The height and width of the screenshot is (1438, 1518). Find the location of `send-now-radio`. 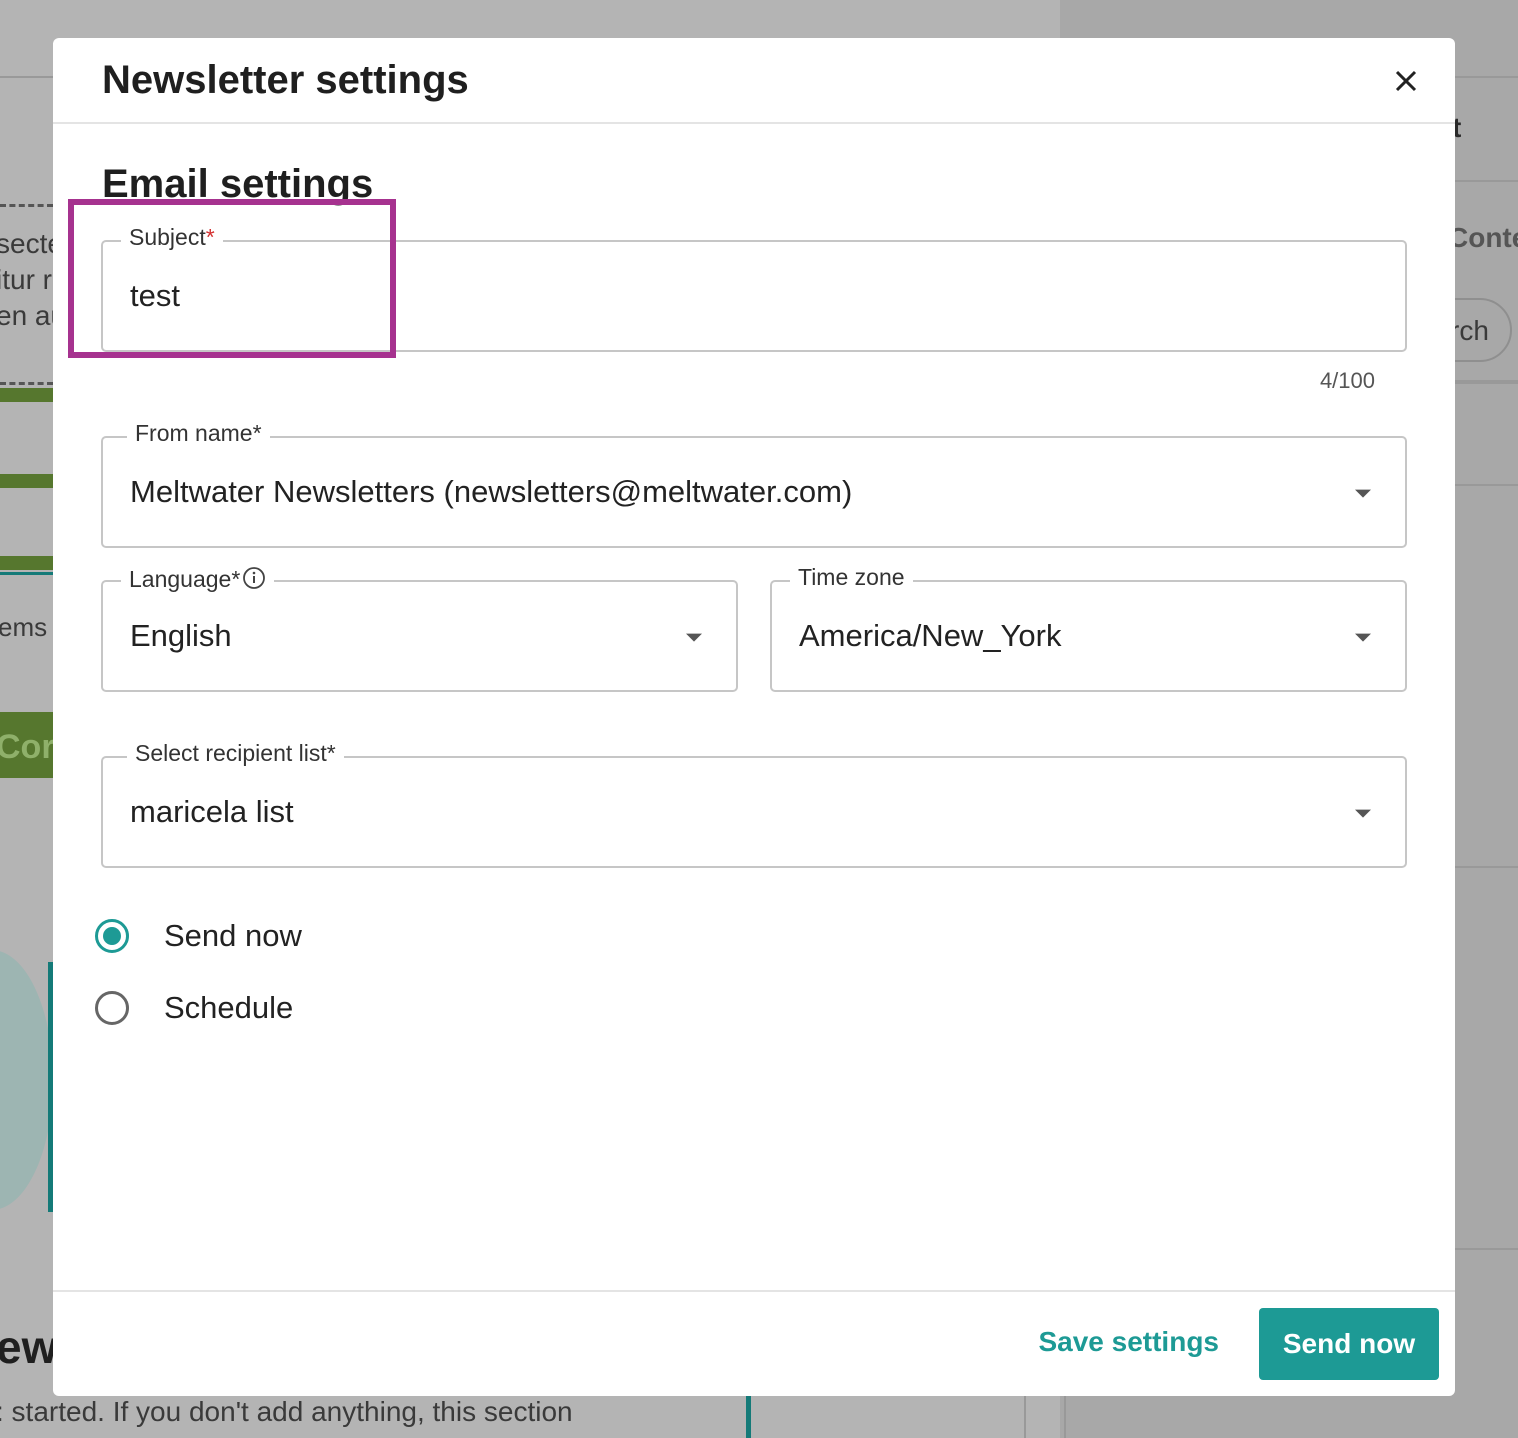

send-now-radio is located at coordinates (112, 936).